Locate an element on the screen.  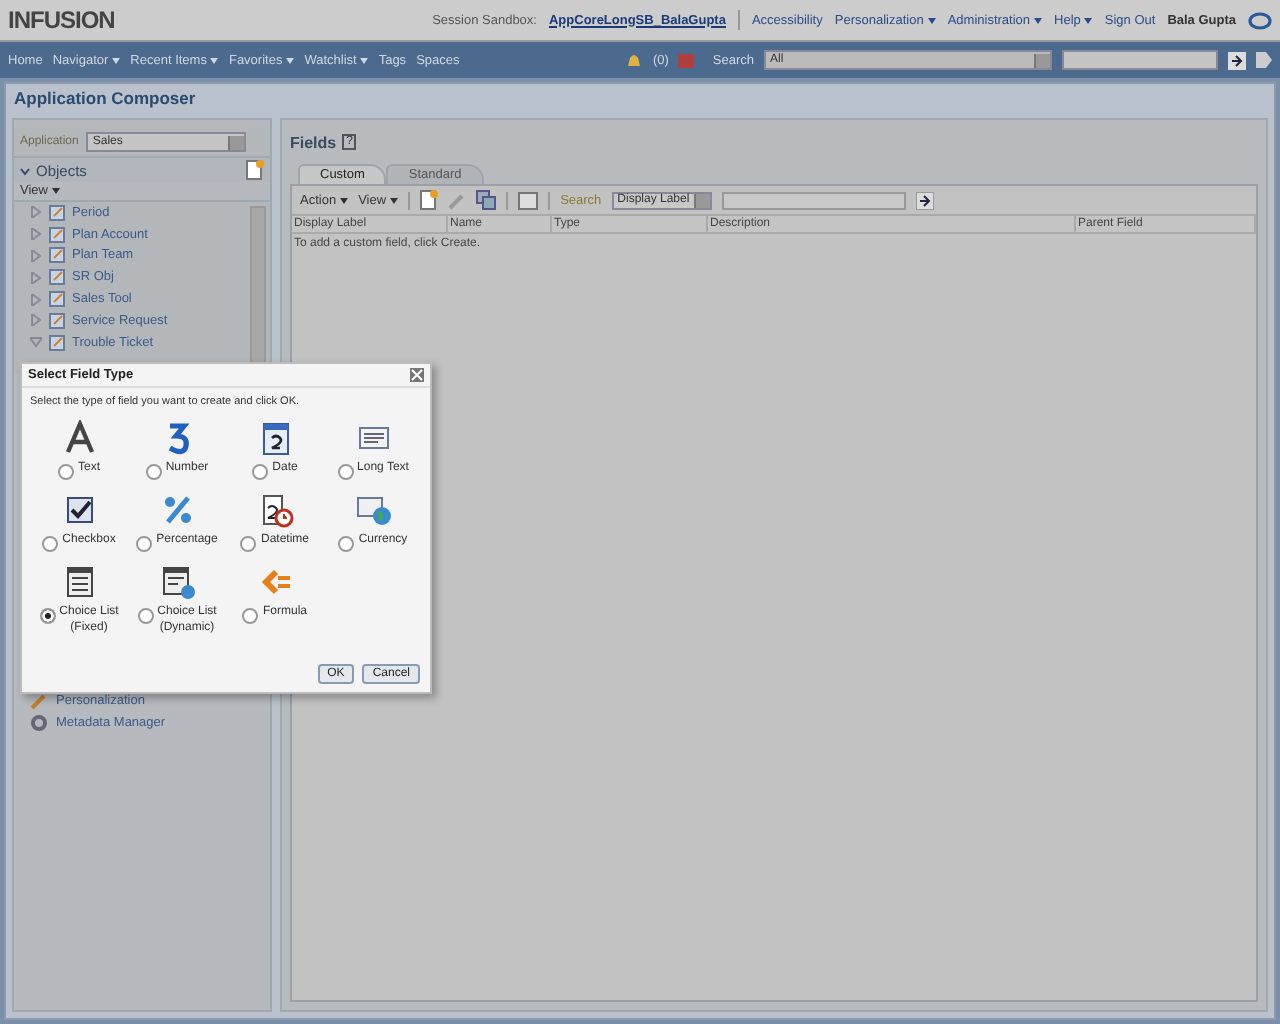
checkbox-icon is located at coordinates (79, 510).